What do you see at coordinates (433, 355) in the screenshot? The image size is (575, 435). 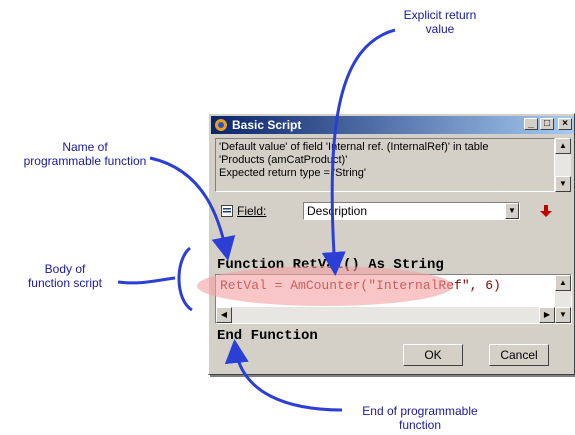 I see `ok-button: OK` at bounding box center [433, 355].